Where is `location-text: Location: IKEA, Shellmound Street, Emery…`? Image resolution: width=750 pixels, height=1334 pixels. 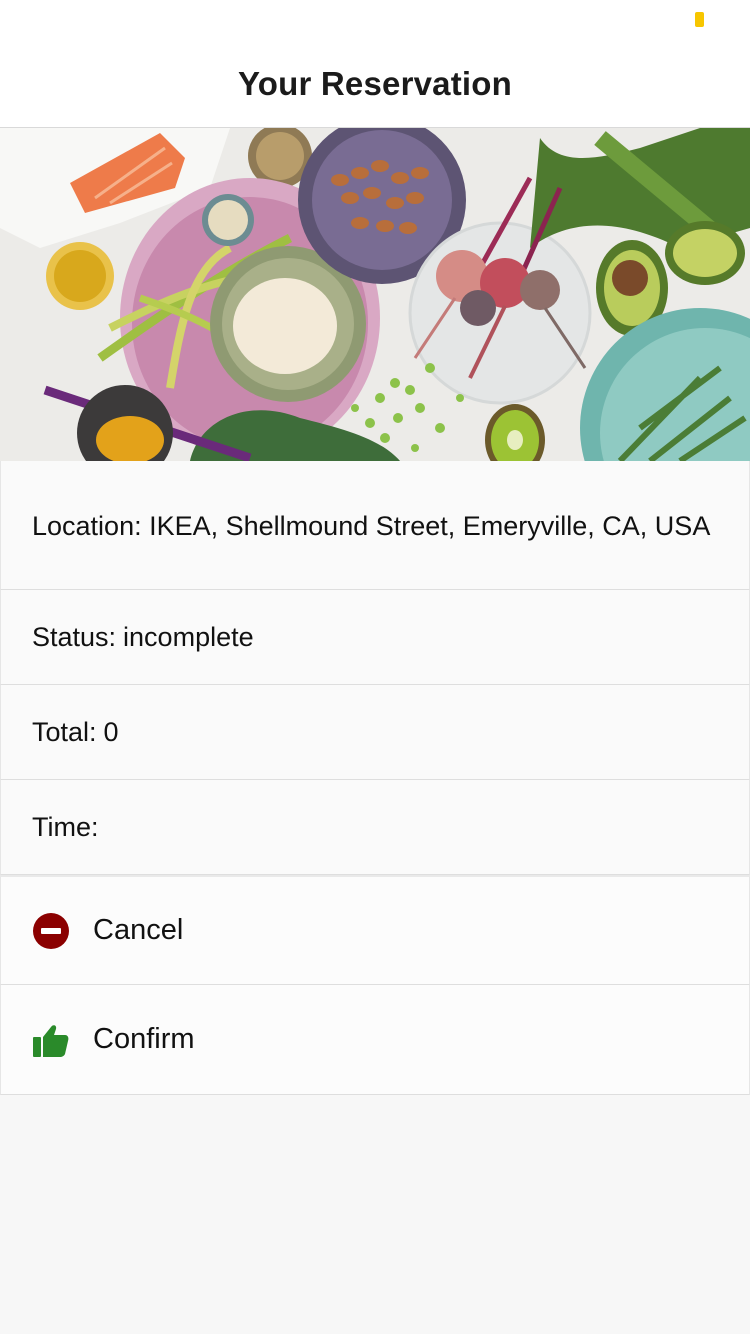 location-text: Location: IKEA, Shellmound Street, Emery… is located at coordinates (371, 526).